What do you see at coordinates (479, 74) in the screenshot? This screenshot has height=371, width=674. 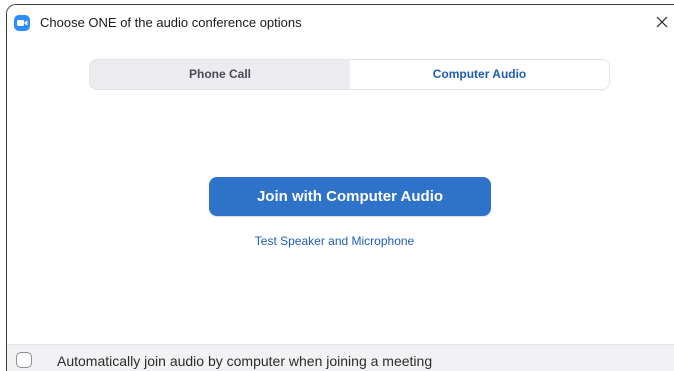 I see `tab-computer-audio: Computer Audio` at bounding box center [479, 74].